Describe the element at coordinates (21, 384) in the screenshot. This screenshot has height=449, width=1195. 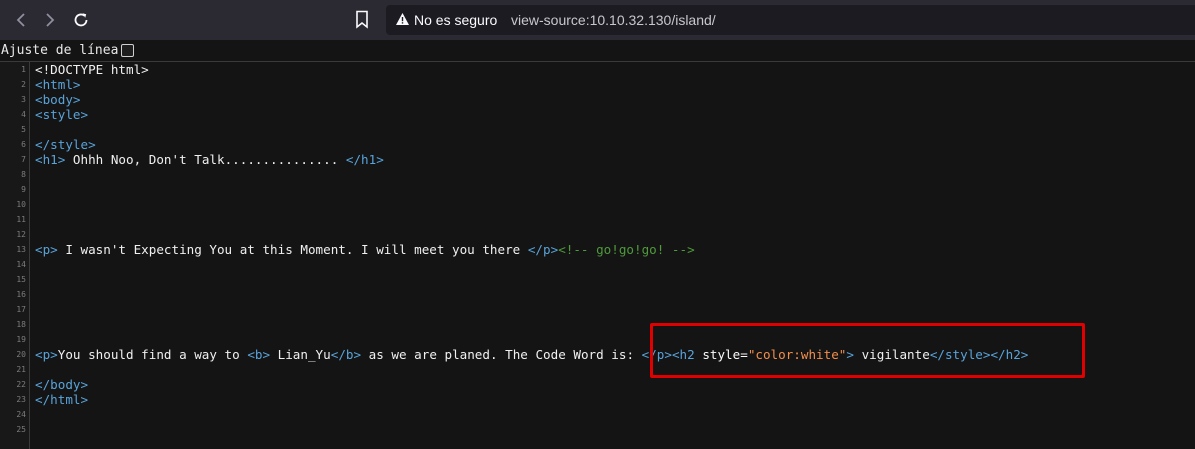
I see `line-number: 22` at that location.